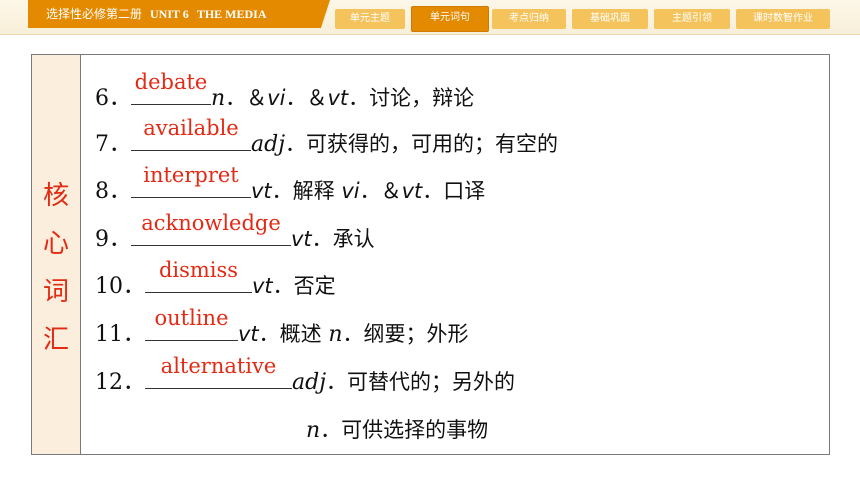  What do you see at coordinates (411, 98) in the screenshot?
I see `definition-segment: ．讨论，辩论` at bounding box center [411, 98].